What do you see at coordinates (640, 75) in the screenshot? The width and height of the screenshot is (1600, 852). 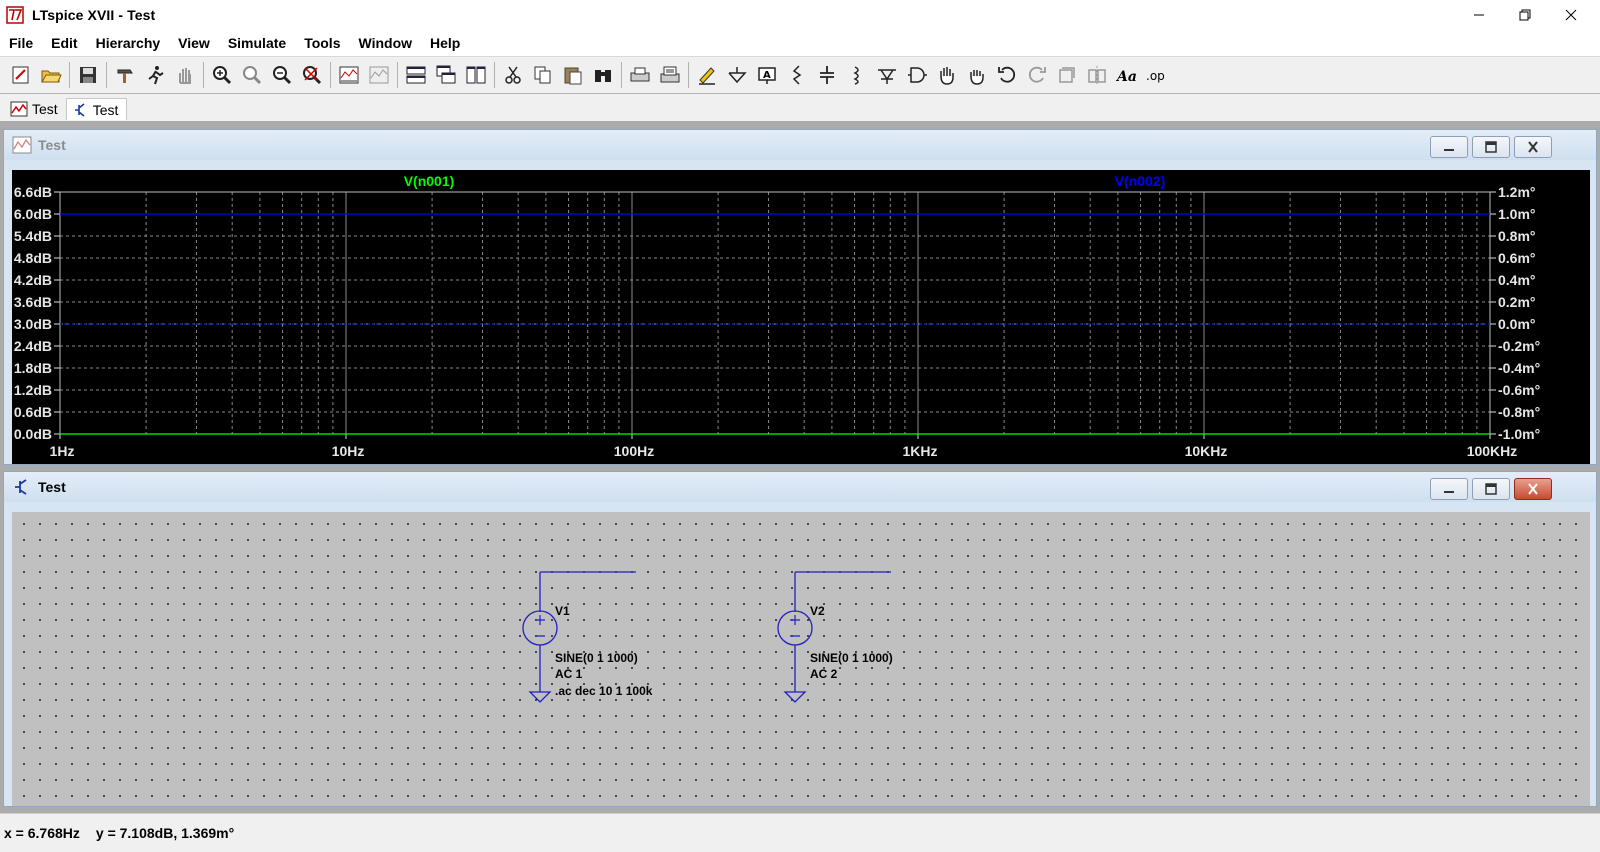 I see `print-button` at bounding box center [640, 75].